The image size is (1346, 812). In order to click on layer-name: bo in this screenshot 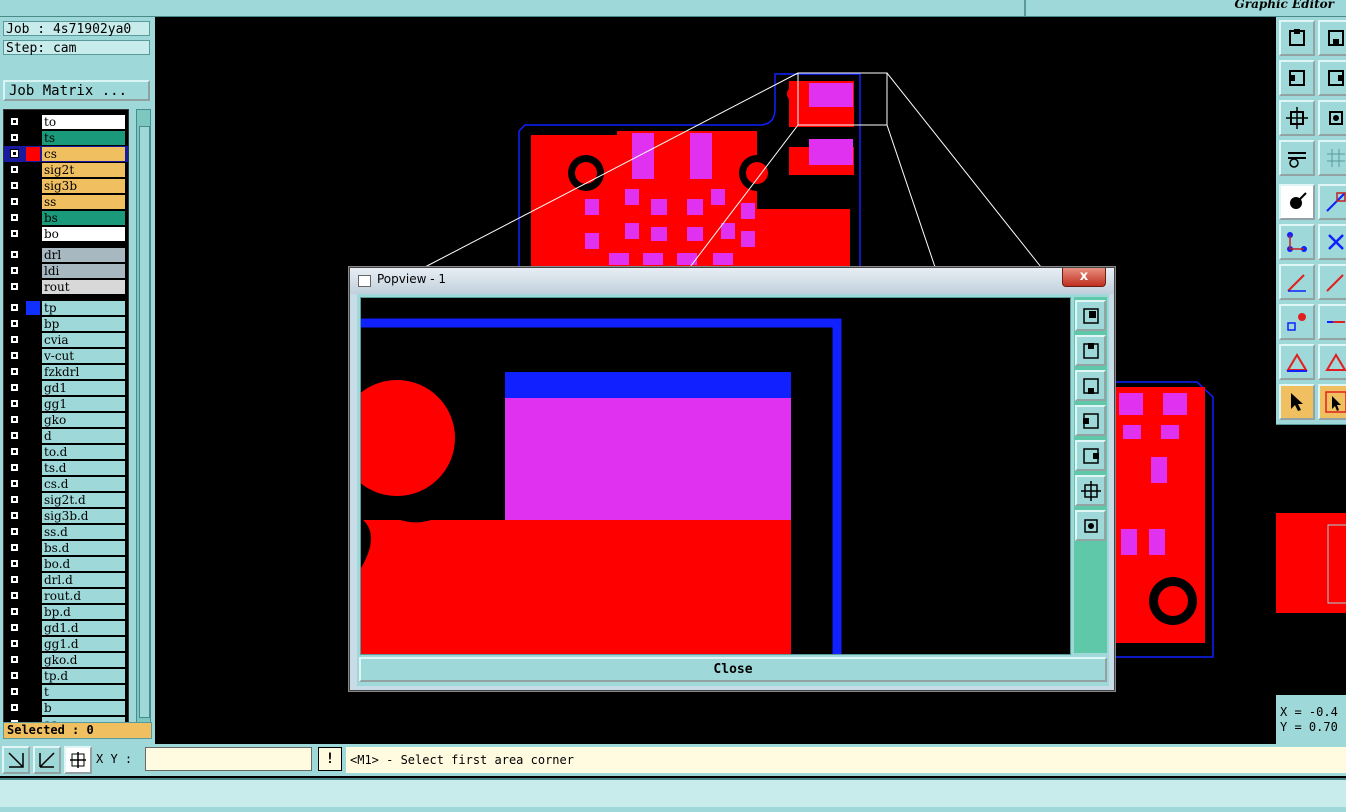, I will do `click(83, 234)`.